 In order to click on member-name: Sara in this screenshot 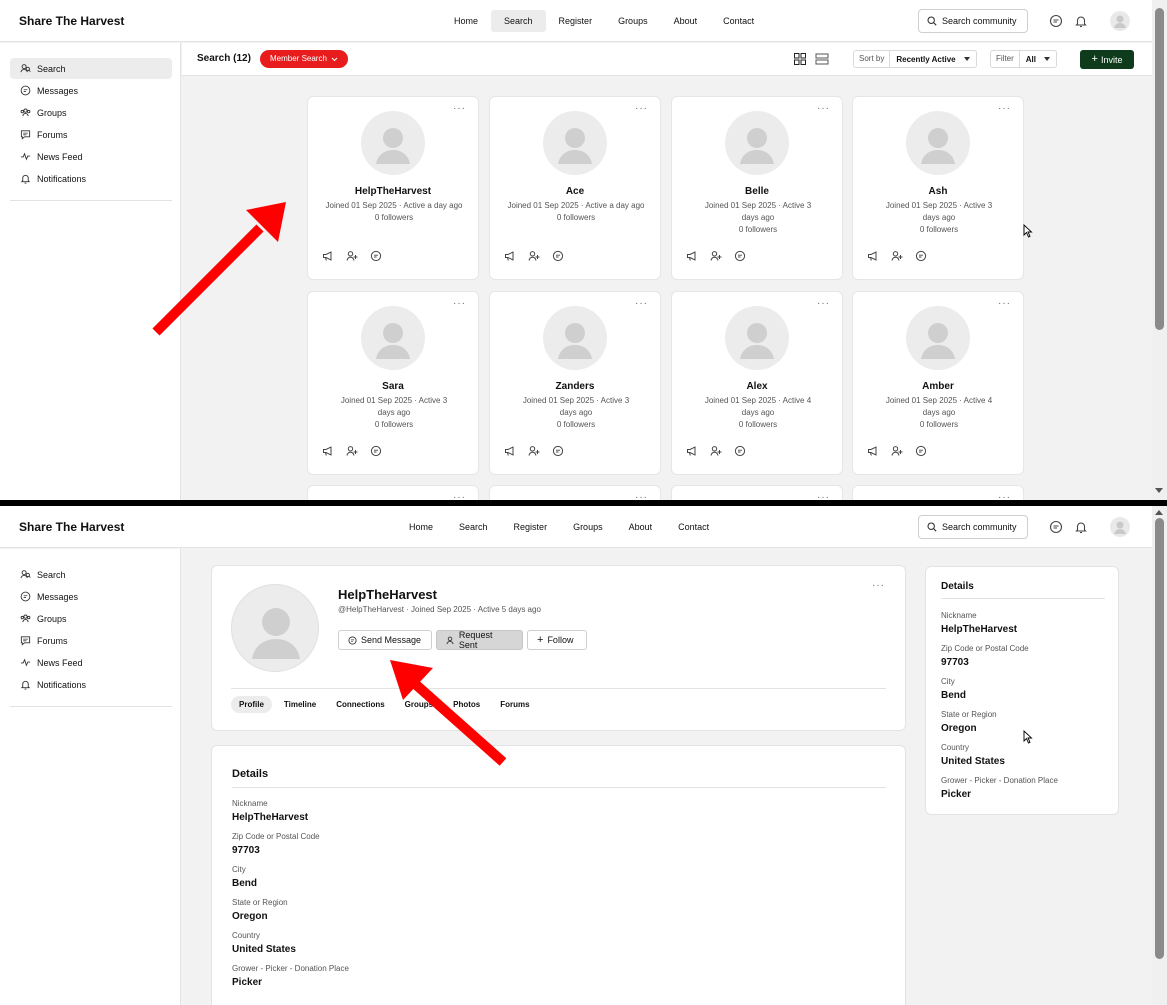, I will do `click(393, 386)`.